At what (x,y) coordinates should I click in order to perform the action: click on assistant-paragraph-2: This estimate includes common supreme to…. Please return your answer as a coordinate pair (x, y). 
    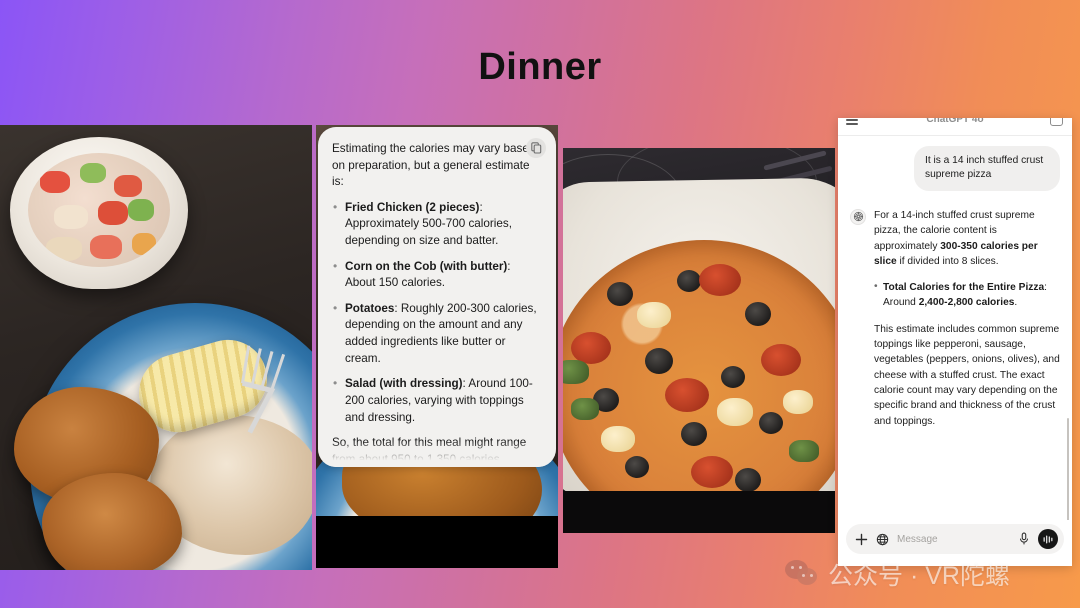
    Looking at the image, I should click on (967, 375).